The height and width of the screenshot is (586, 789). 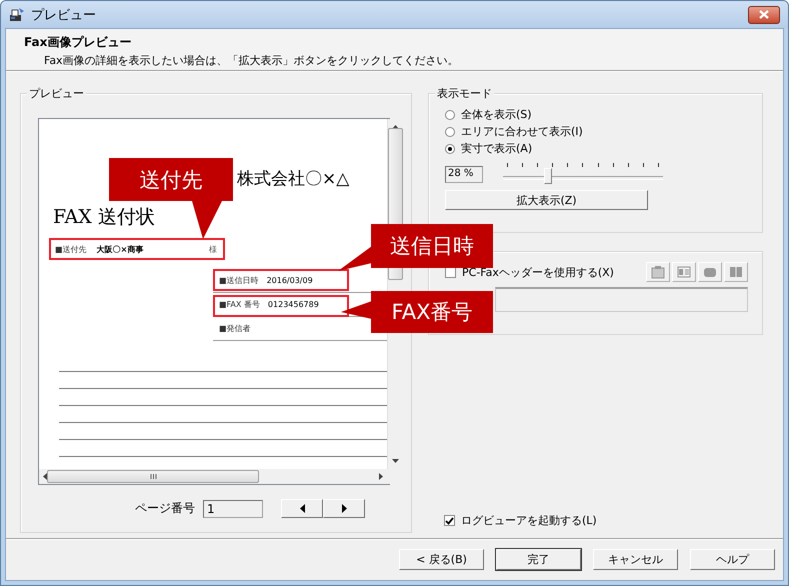 I want to click on dialog-button: < 戻る(B), so click(x=441, y=559).